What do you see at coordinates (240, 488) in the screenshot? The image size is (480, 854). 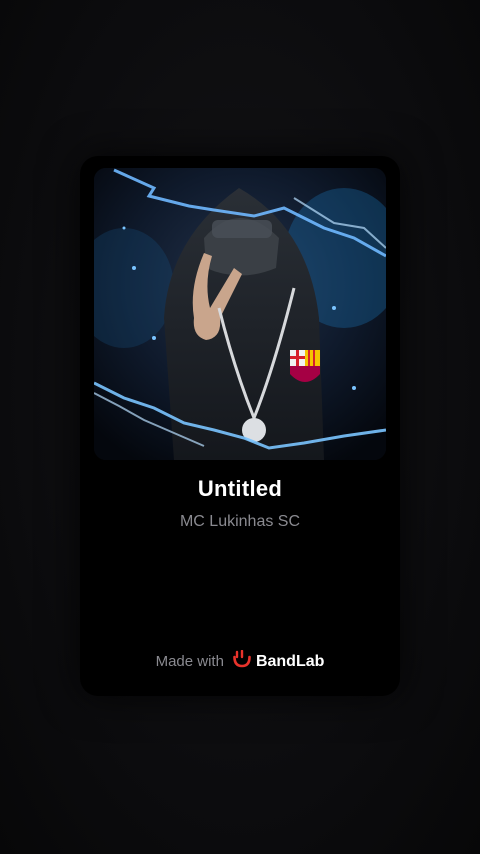 I see `track-title: Untitled` at bounding box center [240, 488].